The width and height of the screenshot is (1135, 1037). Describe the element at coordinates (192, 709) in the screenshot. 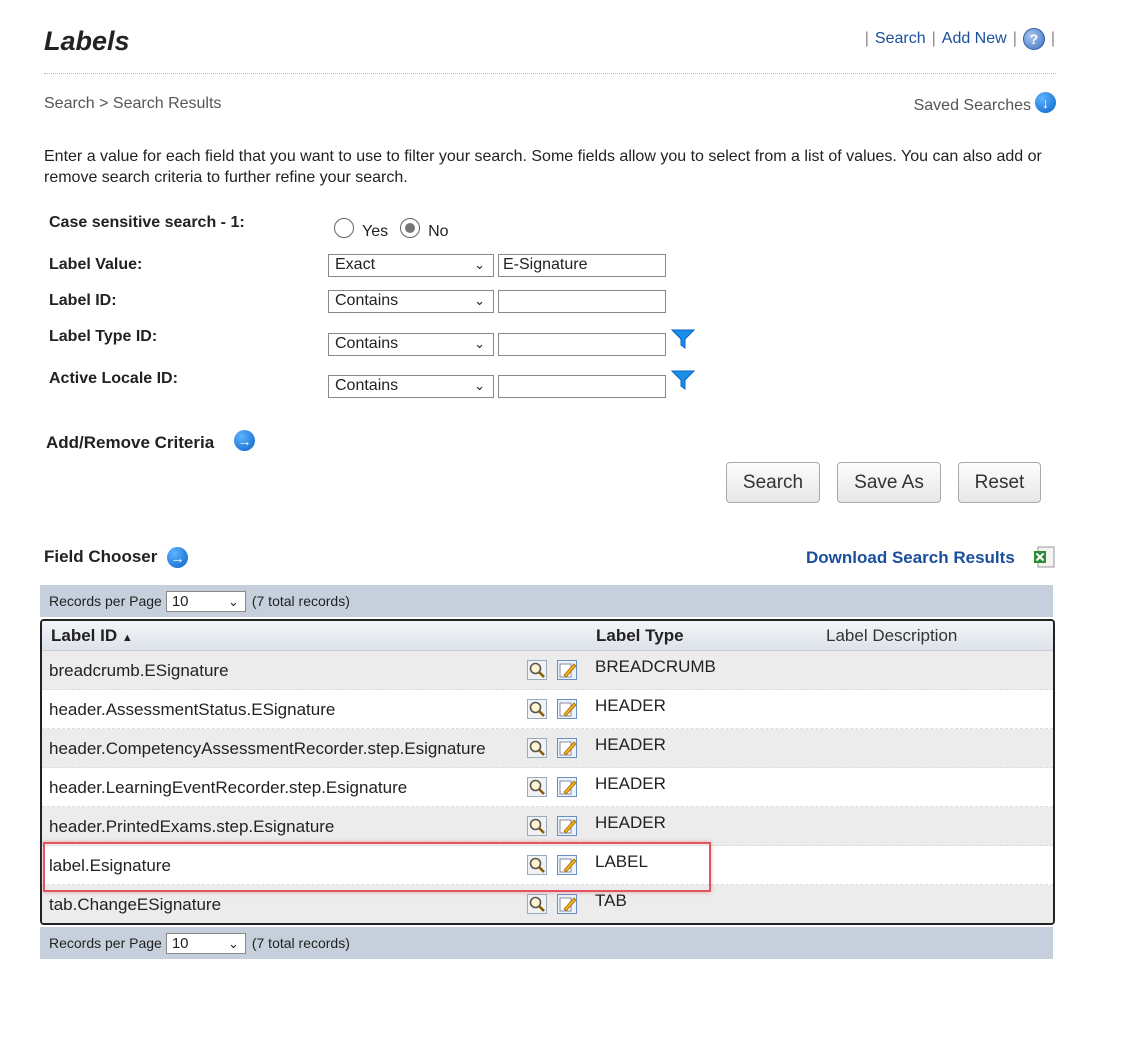

I see `label-id-cell: header.AssessmentStatus.ESignature` at that location.